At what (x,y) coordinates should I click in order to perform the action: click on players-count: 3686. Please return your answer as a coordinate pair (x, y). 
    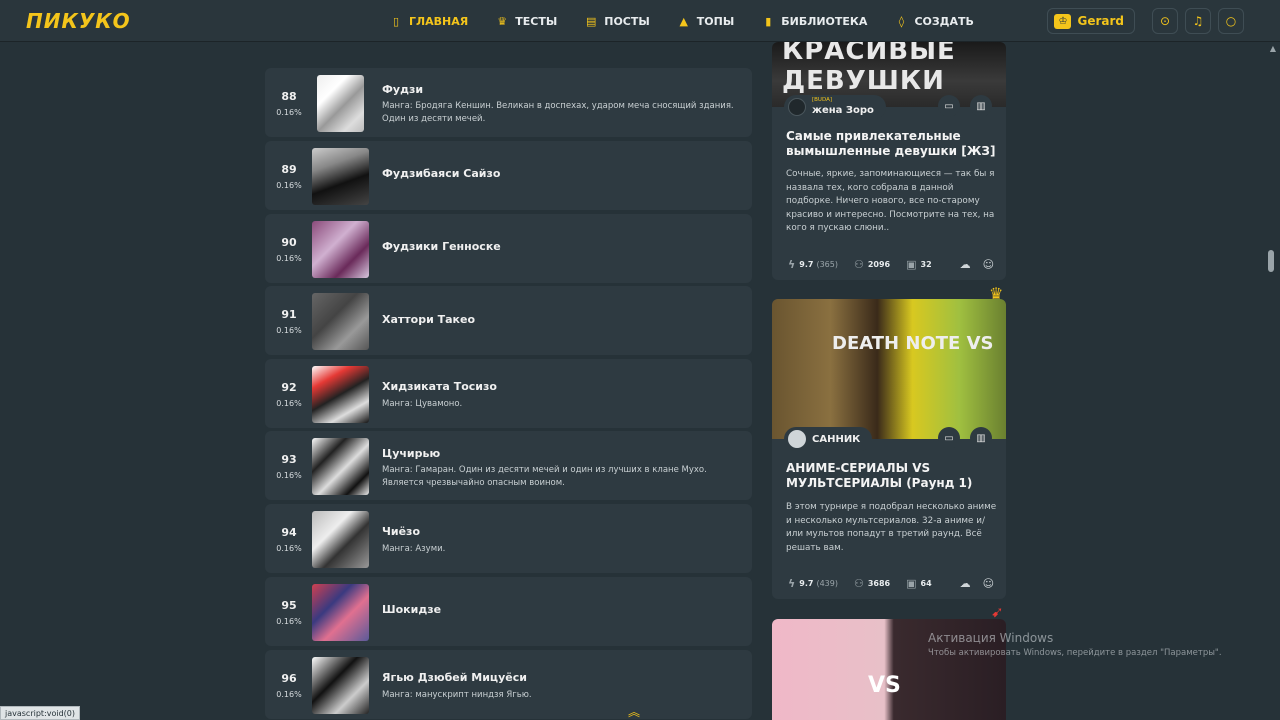
    Looking at the image, I should click on (879, 583).